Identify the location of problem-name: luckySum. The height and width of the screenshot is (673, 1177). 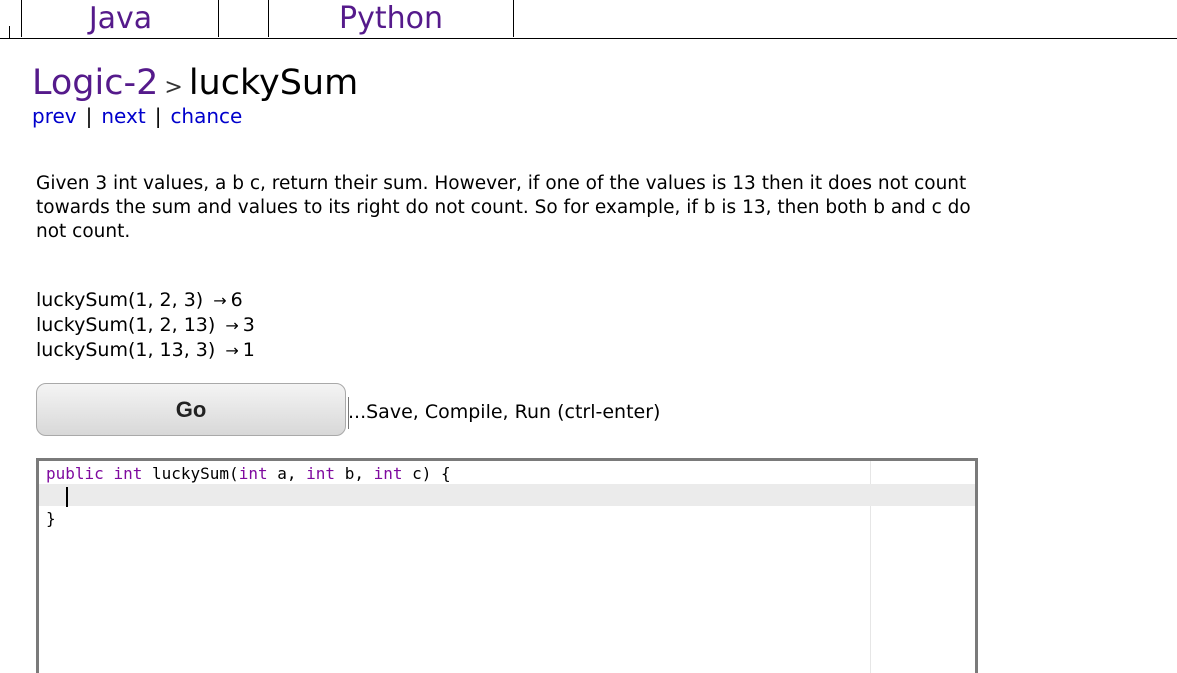
(273, 83).